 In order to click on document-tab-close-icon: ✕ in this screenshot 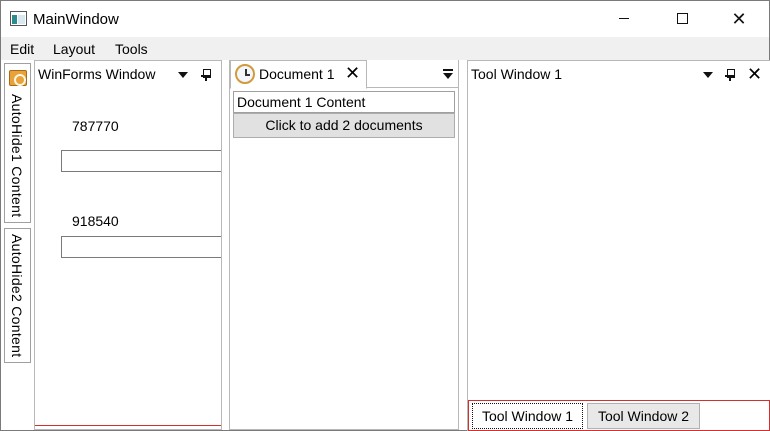, I will do `click(352, 73)`.